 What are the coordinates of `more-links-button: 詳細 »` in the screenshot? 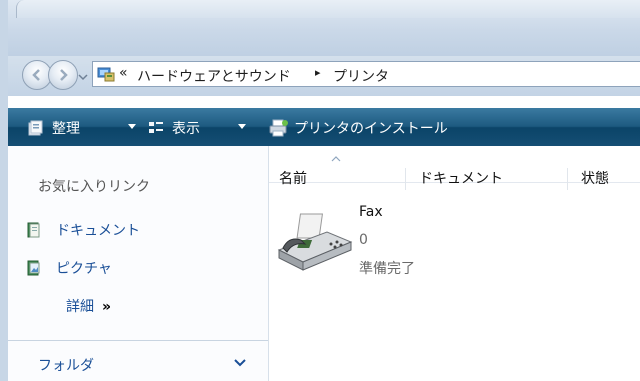 It's located at (88, 306).